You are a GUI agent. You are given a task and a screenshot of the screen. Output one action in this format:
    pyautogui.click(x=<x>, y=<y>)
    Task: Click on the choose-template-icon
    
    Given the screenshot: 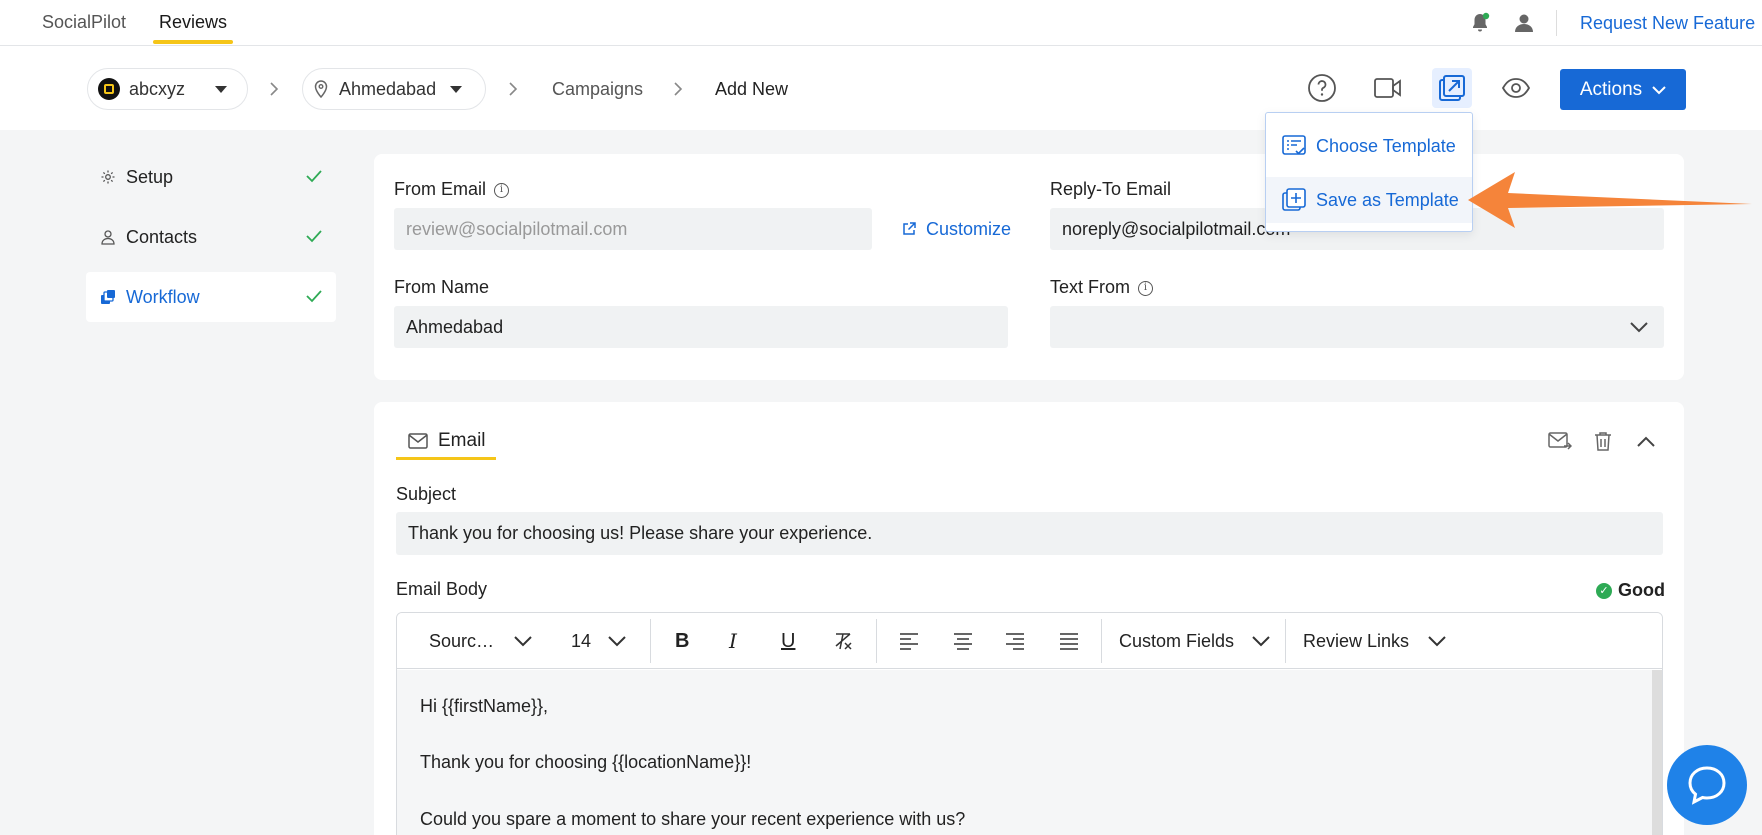 What is the action you would take?
    pyautogui.click(x=1294, y=145)
    